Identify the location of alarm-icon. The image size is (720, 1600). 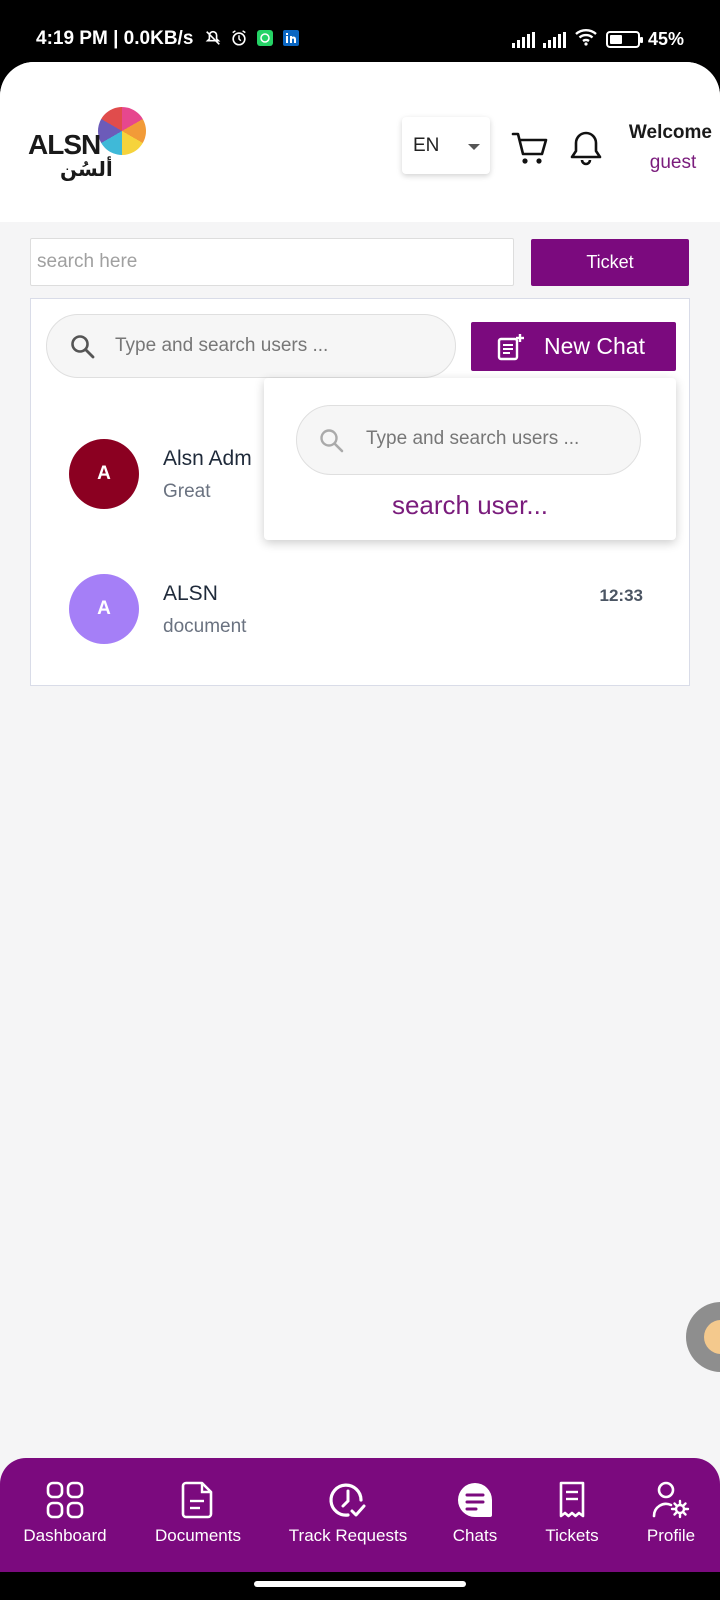
(239, 38).